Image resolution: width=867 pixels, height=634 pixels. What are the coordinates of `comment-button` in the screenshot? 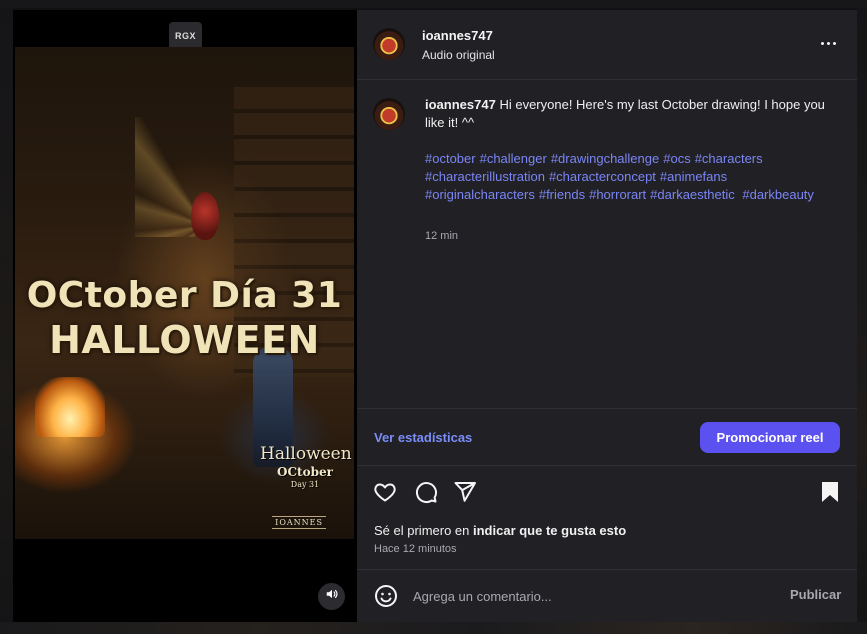 It's located at (426, 494).